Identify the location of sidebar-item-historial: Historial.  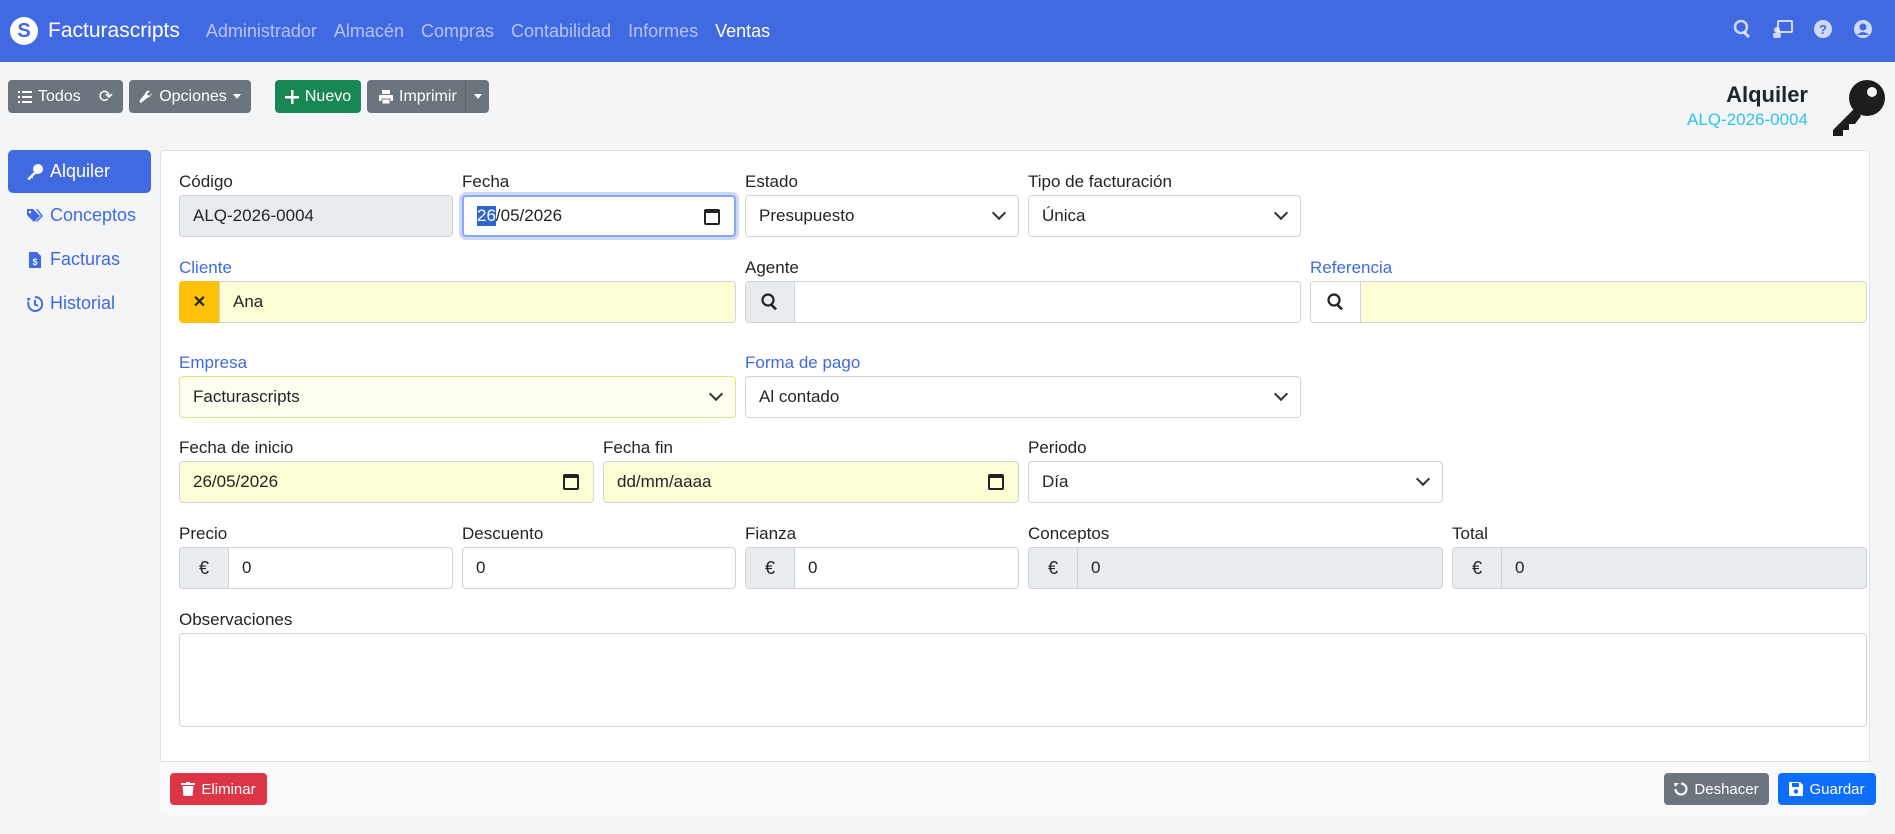
(79, 303).